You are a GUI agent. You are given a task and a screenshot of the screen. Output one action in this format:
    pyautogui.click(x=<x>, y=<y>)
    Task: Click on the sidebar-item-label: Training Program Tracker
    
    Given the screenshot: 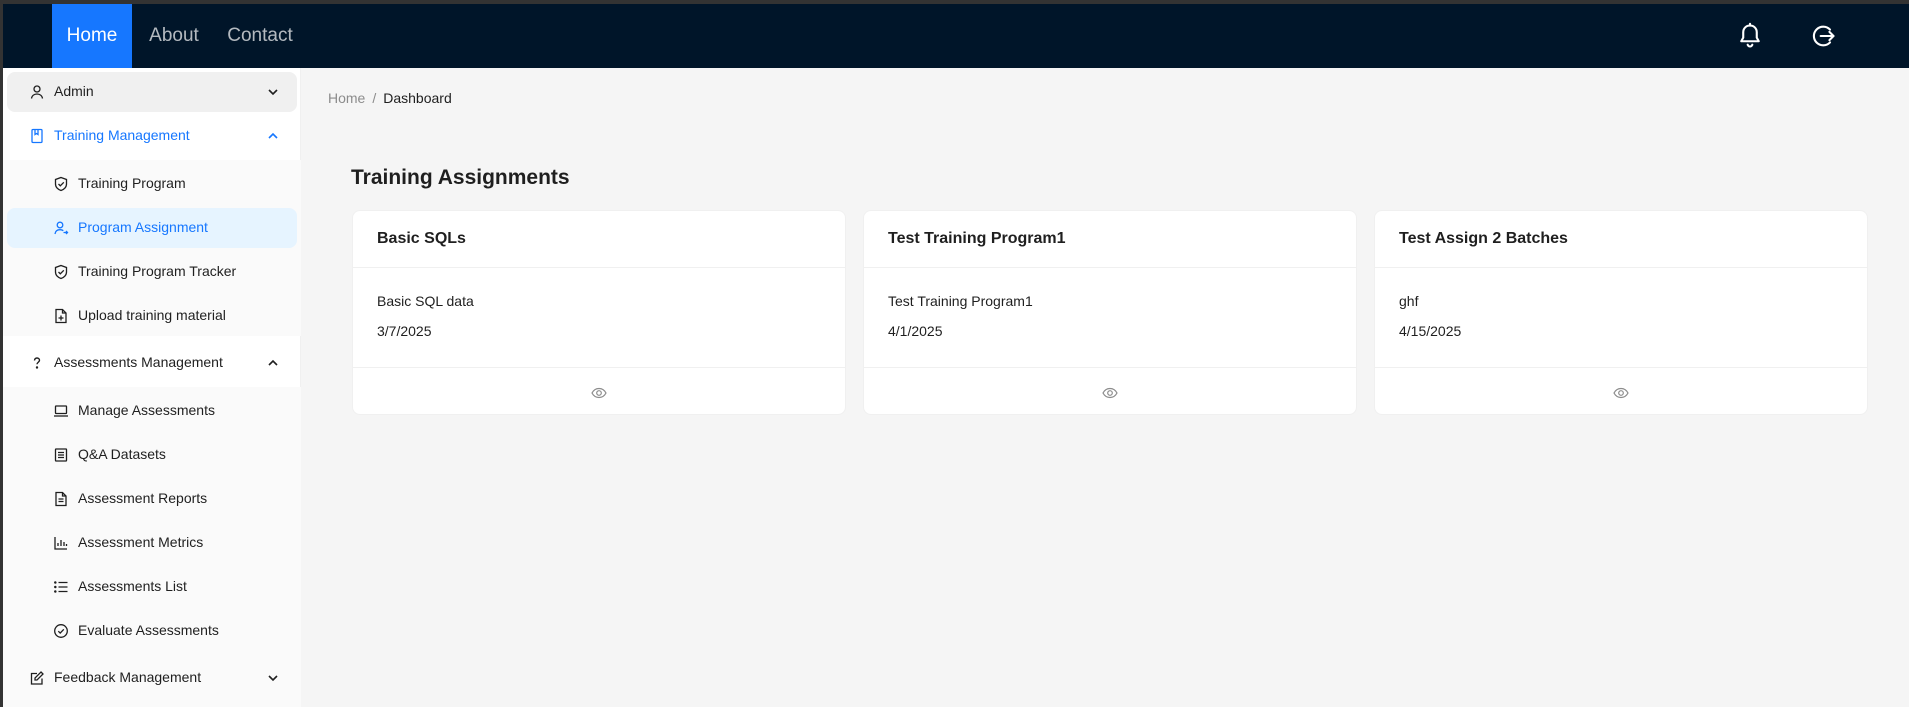 What is the action you would take?
    pyautogui.click(x=157, y=271)
    